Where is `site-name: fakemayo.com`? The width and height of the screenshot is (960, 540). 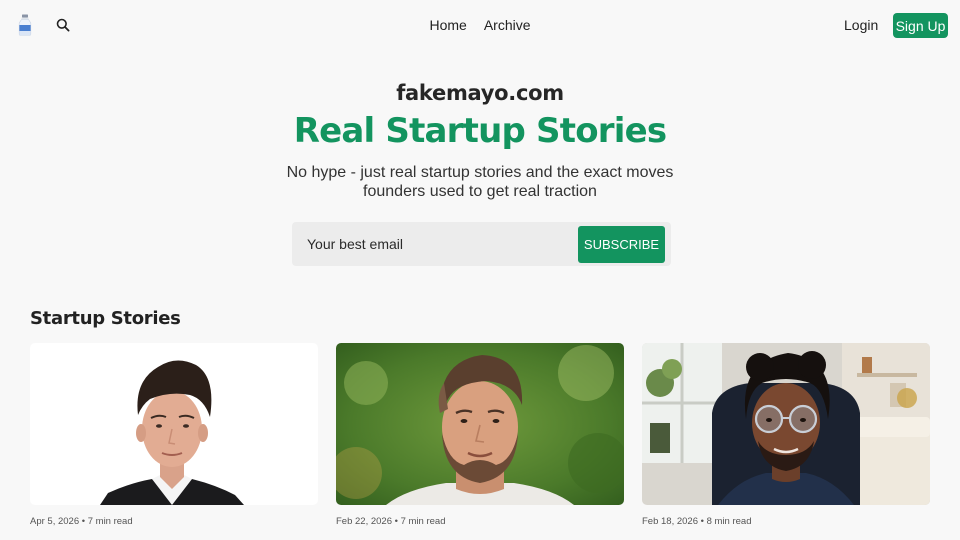
site-name: fakemayo.com is located at coordinates (480, 93).